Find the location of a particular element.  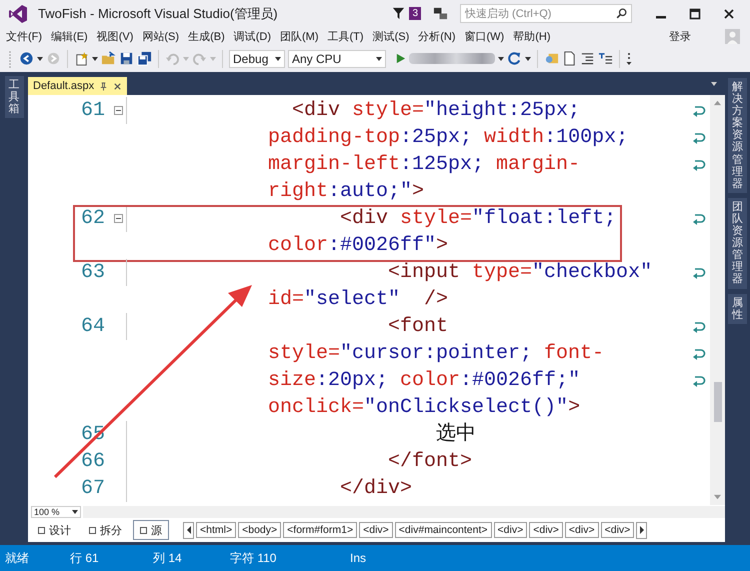

menu-item: 窗口(W) is located at coordinates (484, 36).